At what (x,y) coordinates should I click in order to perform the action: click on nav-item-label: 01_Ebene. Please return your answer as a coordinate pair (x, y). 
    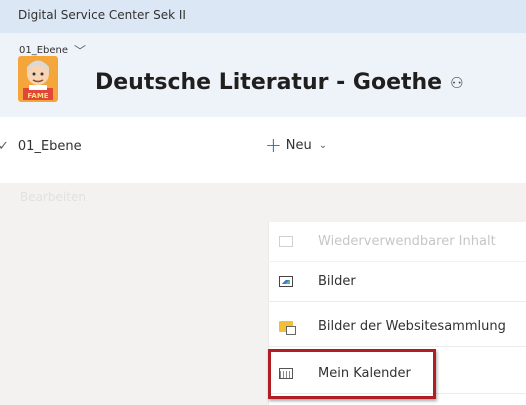
    Looking at the image, I should click on (49, 146).